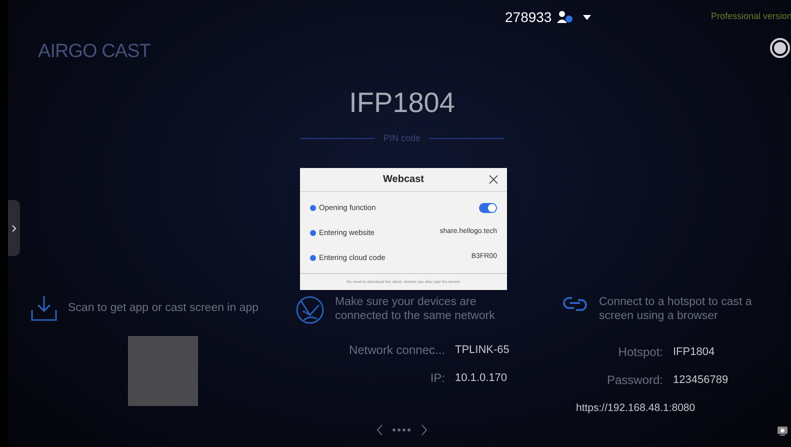 This screenshot has width=791, height=447. Describe the element at coordinates (640, 353) in the screenshot. I see `field-label: Hotspot:` at that location.